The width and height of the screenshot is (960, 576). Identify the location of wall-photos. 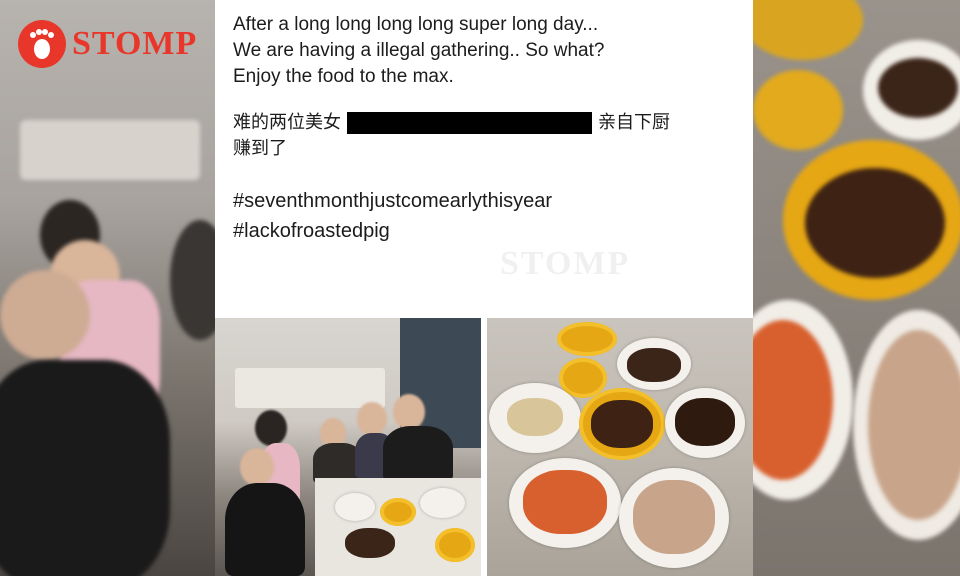
(110, 150).